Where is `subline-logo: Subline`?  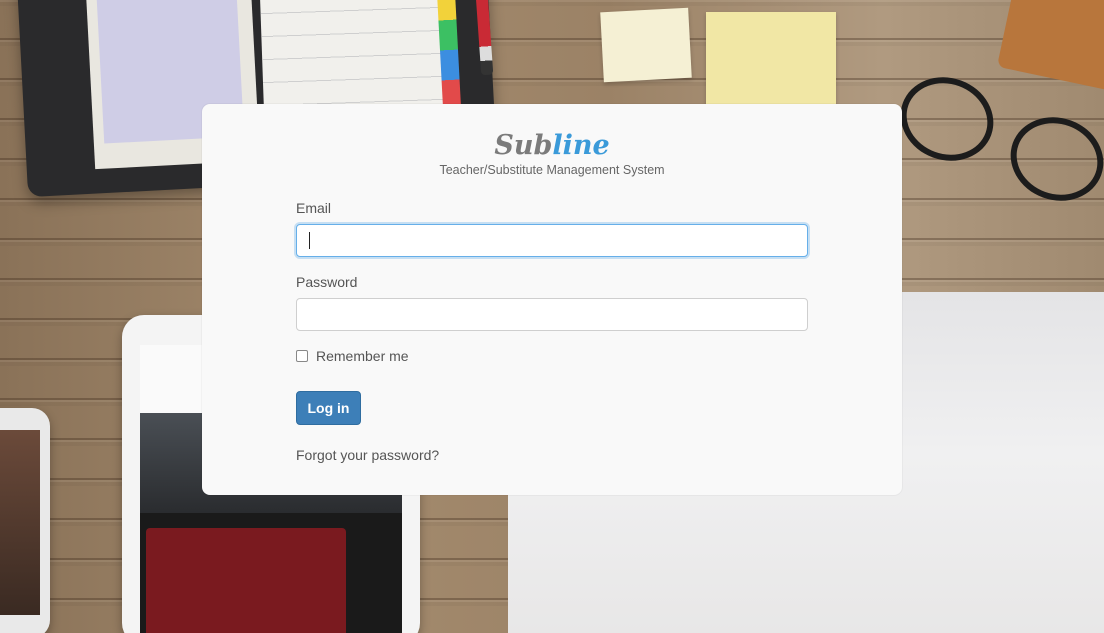
subline-logo: Subline is located at coordinates (552, 146).